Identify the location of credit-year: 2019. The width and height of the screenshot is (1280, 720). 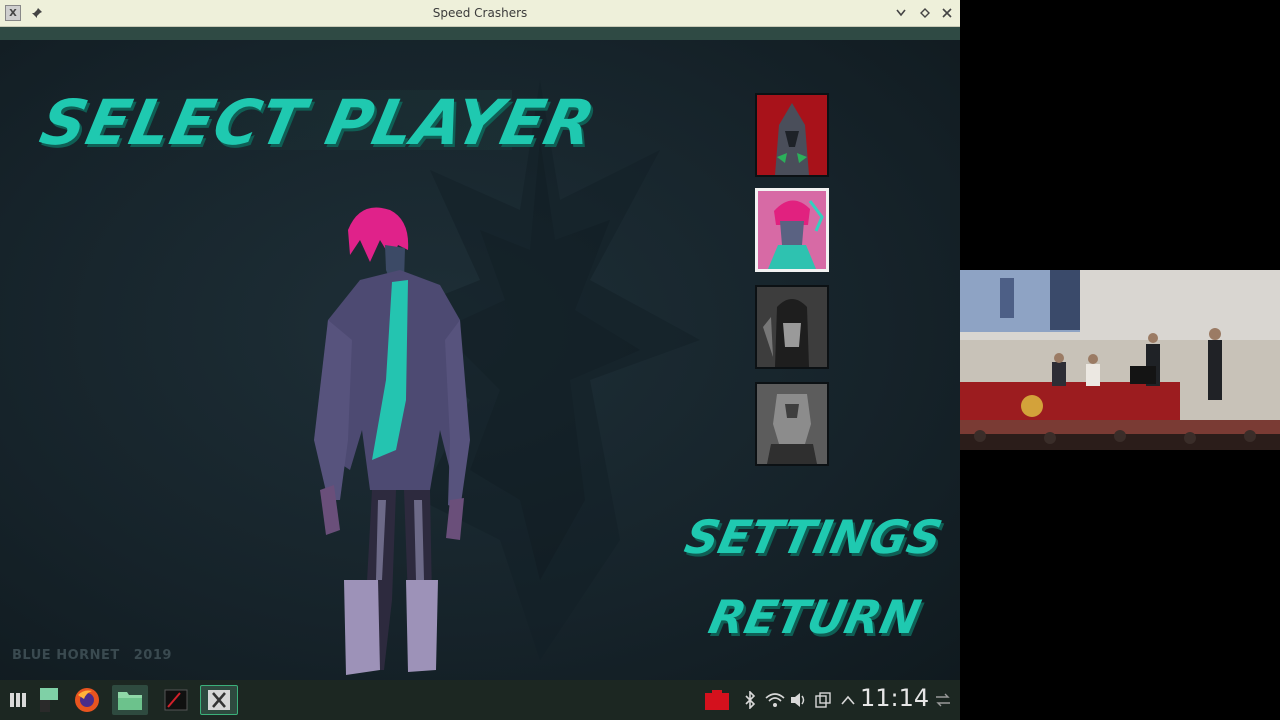
(152, 655).